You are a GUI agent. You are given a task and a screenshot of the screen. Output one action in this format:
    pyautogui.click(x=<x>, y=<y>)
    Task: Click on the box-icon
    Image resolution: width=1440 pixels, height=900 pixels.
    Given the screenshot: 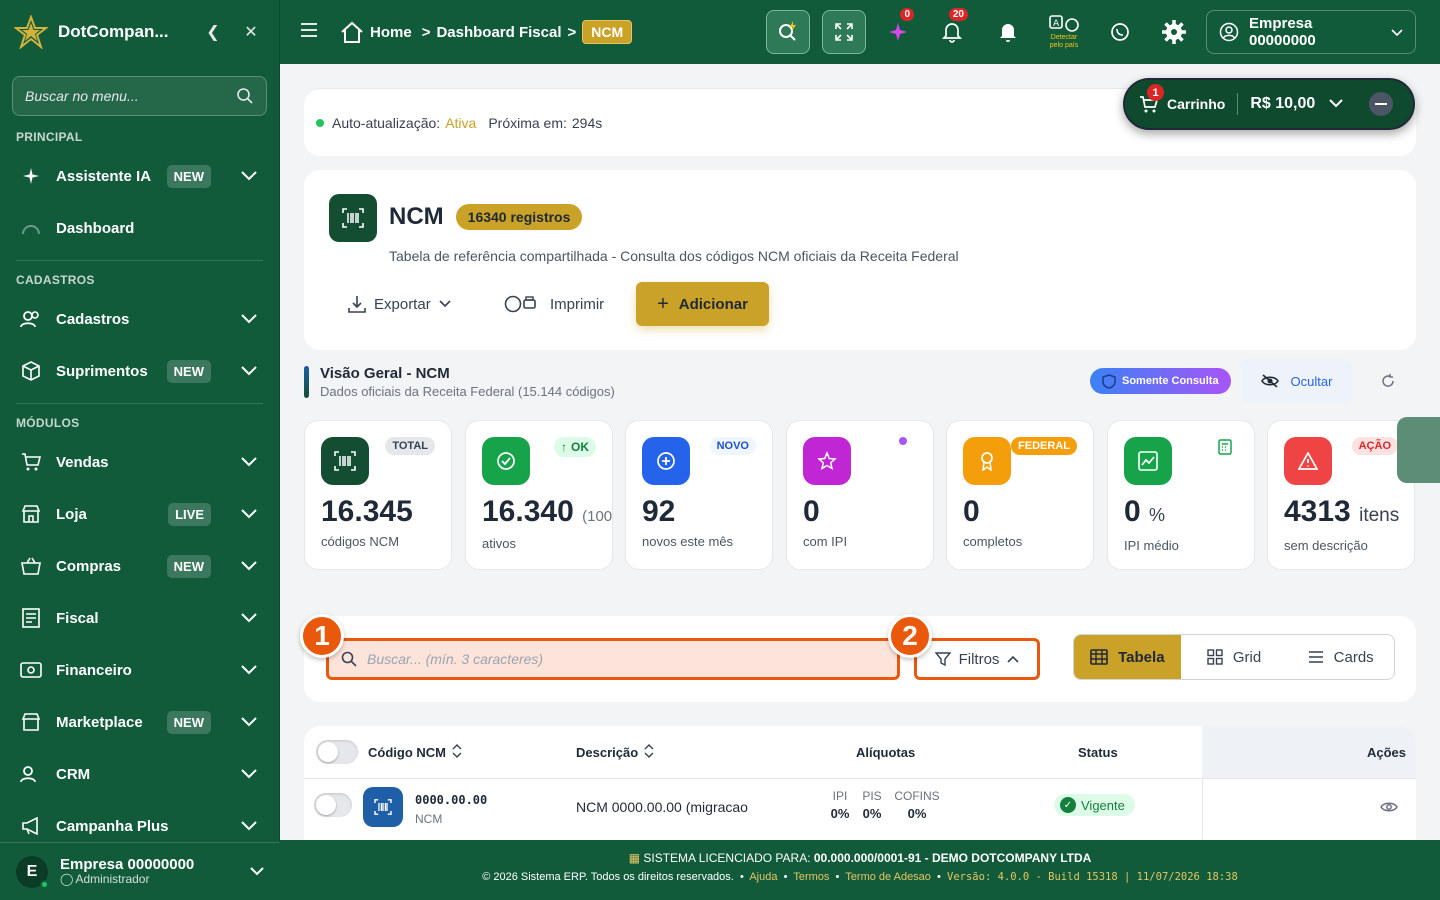 What is the action you would take?
    pyautogui.click(x=31, y=371)
    